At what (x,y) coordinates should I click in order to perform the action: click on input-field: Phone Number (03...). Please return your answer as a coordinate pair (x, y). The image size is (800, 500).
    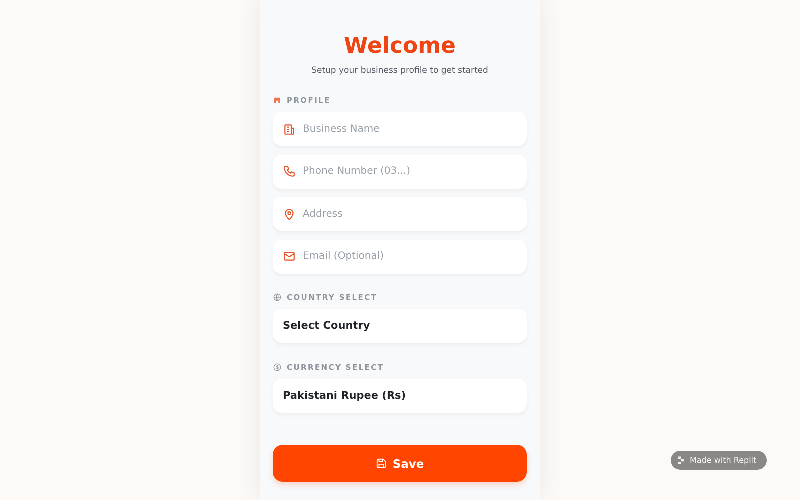
    Looking at the image, I should click on (400, 171).